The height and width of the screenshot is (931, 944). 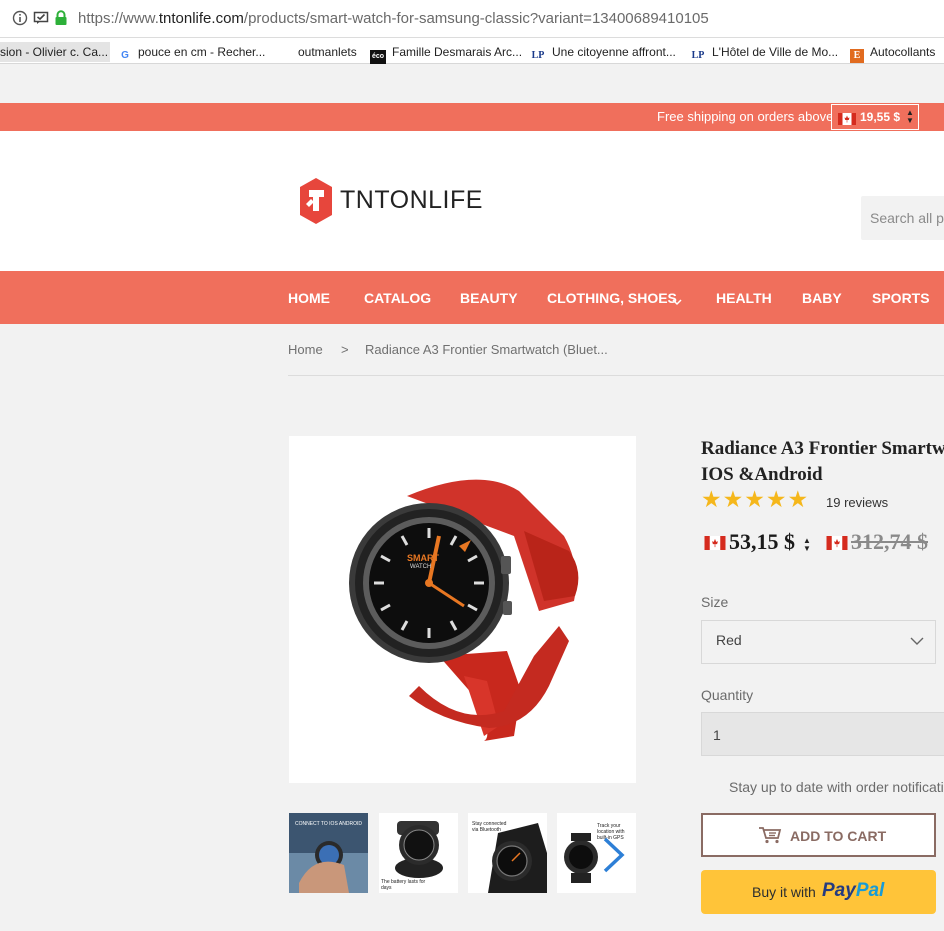 I want to click on reviews-link: 19 reviews, so click(x=857, y=502).